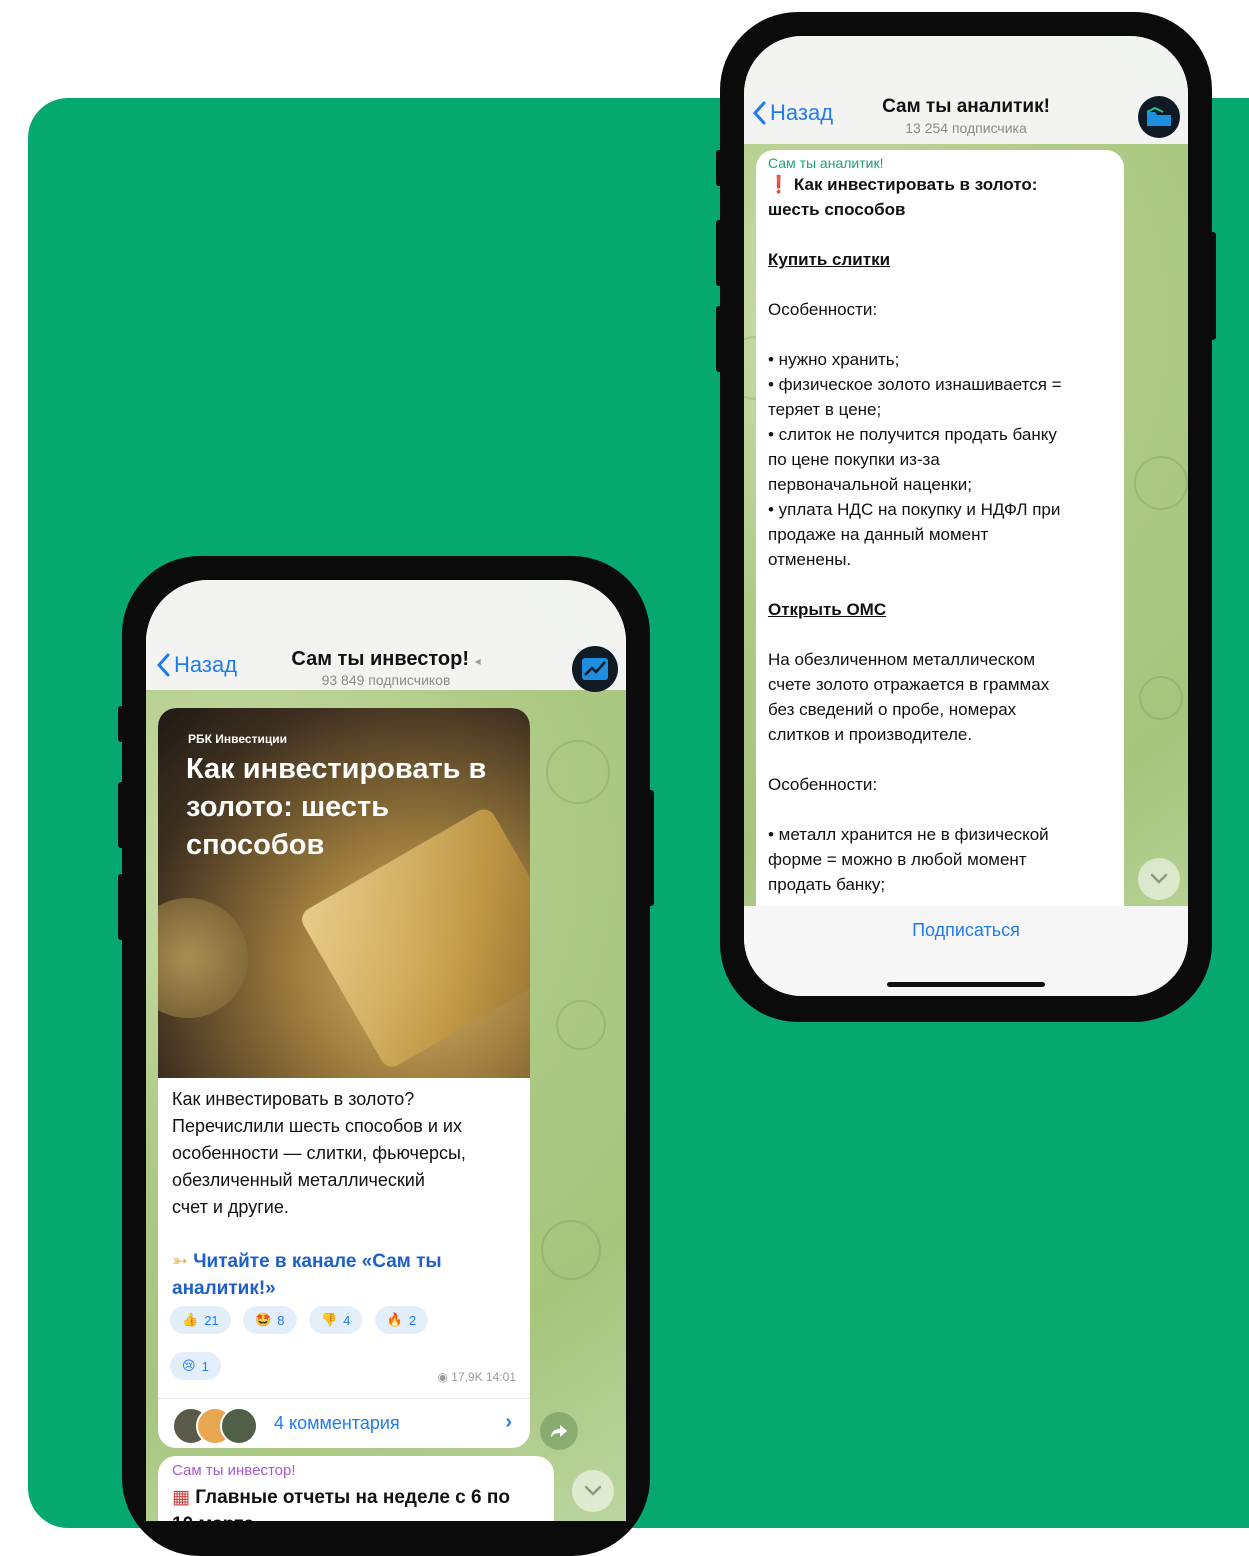 The image size is (1249, 1556). I want to click on reaction-count: 4, so click(347, 1320).